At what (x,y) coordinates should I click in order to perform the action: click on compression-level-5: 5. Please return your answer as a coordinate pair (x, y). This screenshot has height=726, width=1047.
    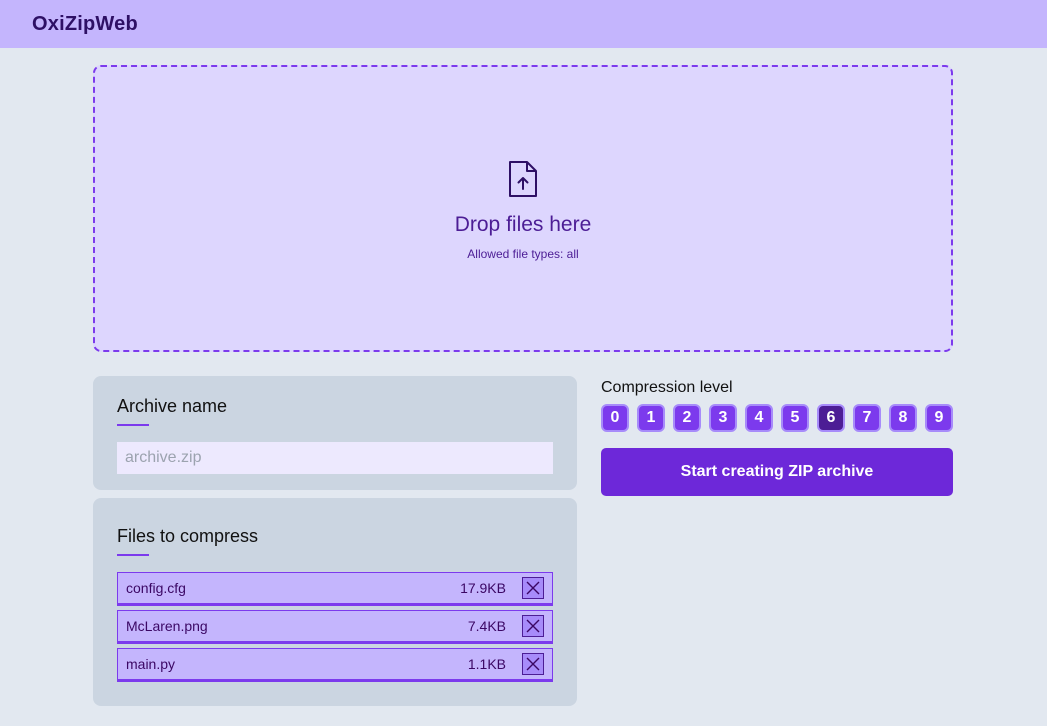
    Looking at the image, I should click on (795, 418).